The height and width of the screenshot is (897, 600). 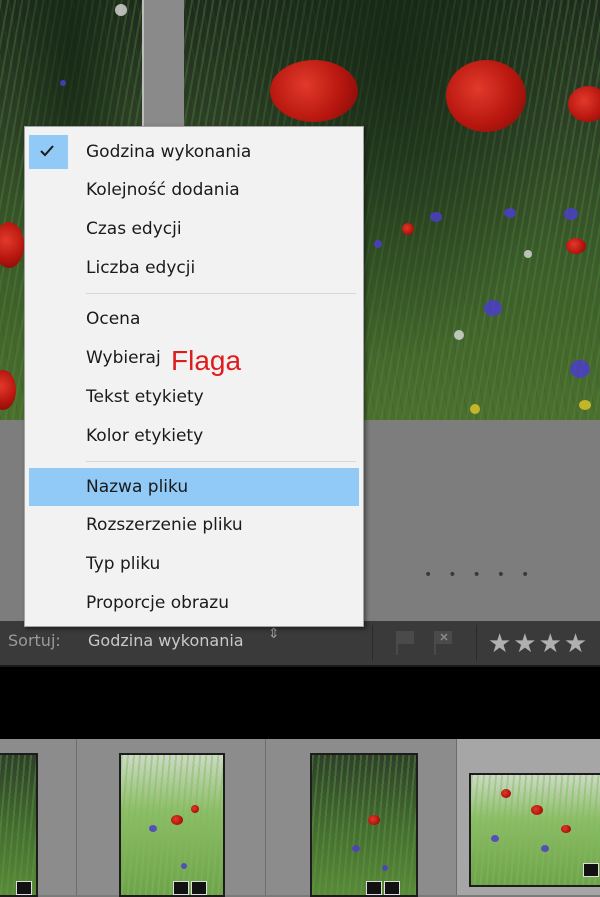 I want to click on menu-item-typ-pliku: Typ pliku, so click(x=194, y=564).